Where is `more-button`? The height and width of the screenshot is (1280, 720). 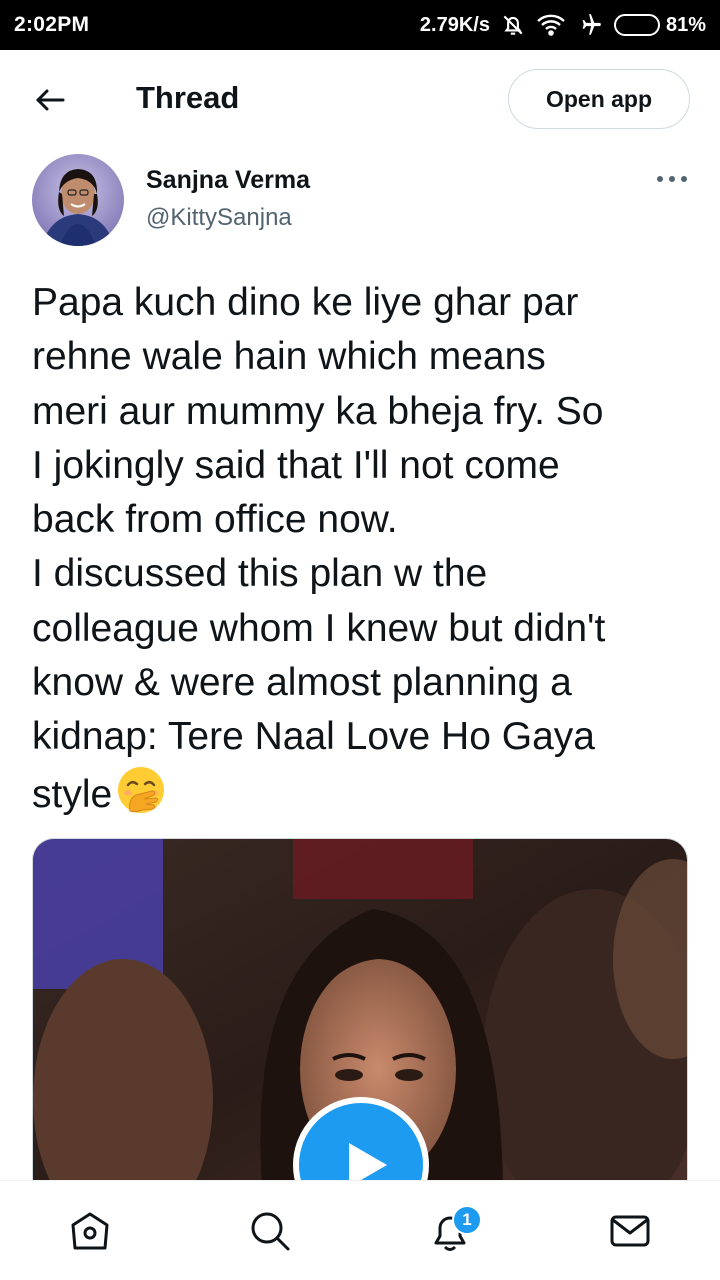 more-button is located at coordinates (672, 179).